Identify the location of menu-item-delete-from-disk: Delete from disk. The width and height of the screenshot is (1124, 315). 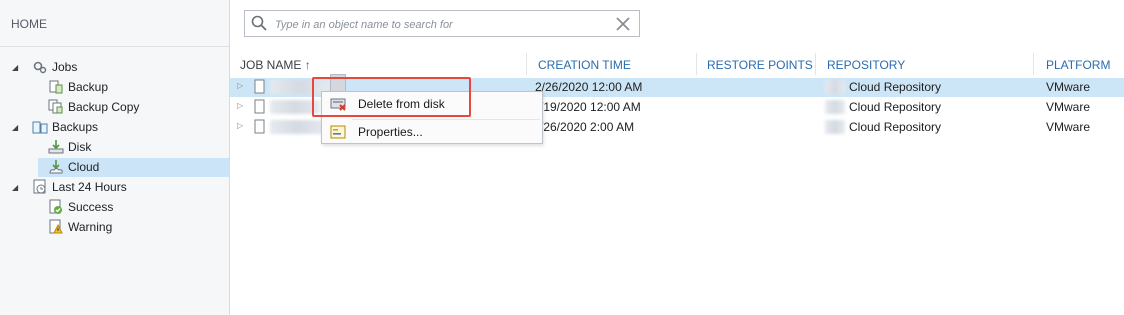
(432, 104).